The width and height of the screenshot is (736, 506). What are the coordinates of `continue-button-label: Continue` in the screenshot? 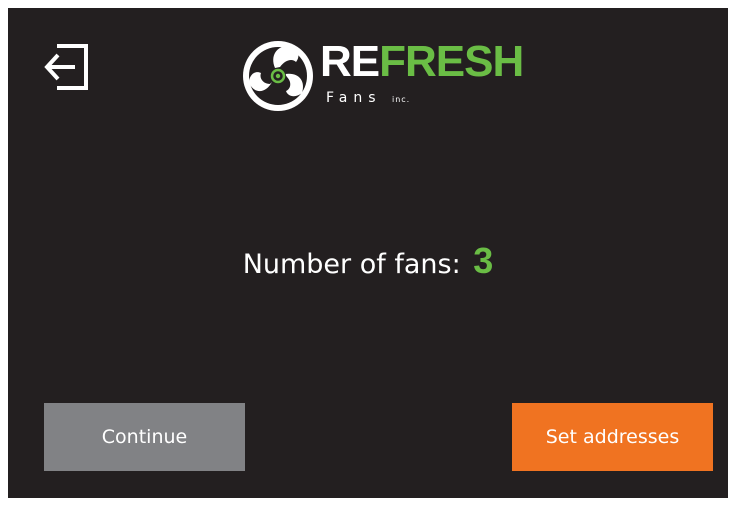 It's located at (144, 437).